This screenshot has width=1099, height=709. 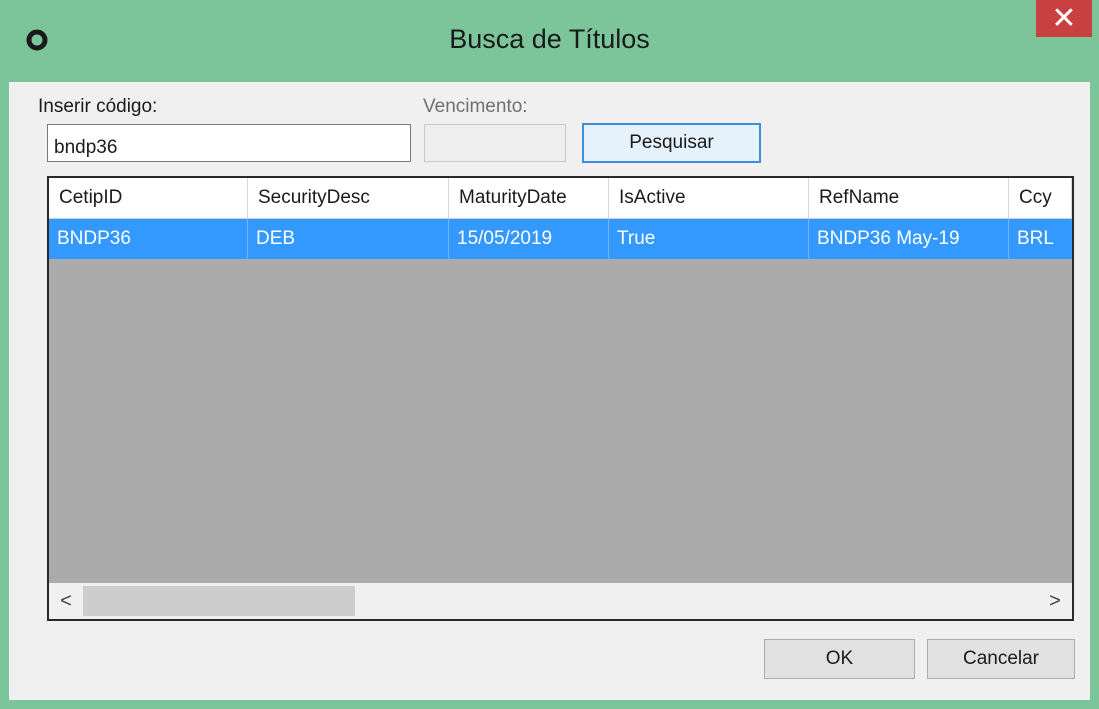 I want to click on cancel-button: Cancelar, so click(x=1001, y=659).